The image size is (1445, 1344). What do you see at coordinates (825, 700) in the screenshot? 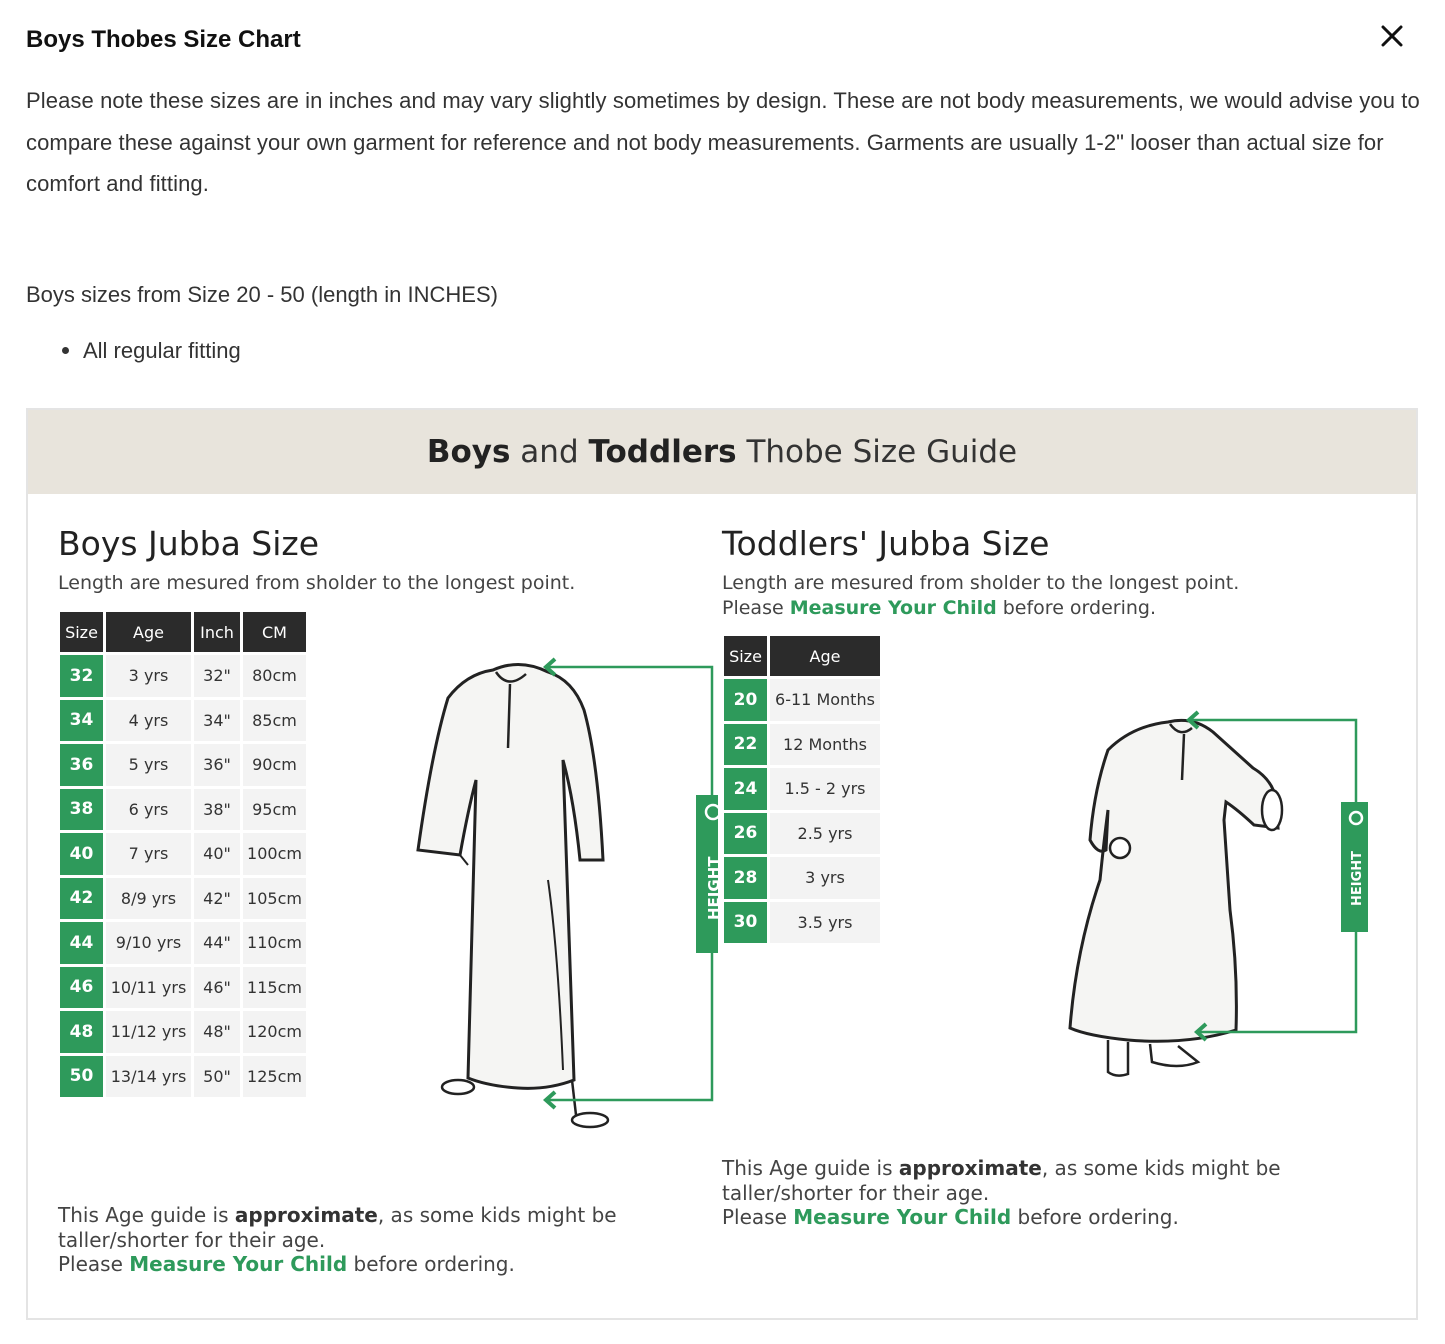
I see `table-cell: 6-11 Months` at bounding box center [825, 700].